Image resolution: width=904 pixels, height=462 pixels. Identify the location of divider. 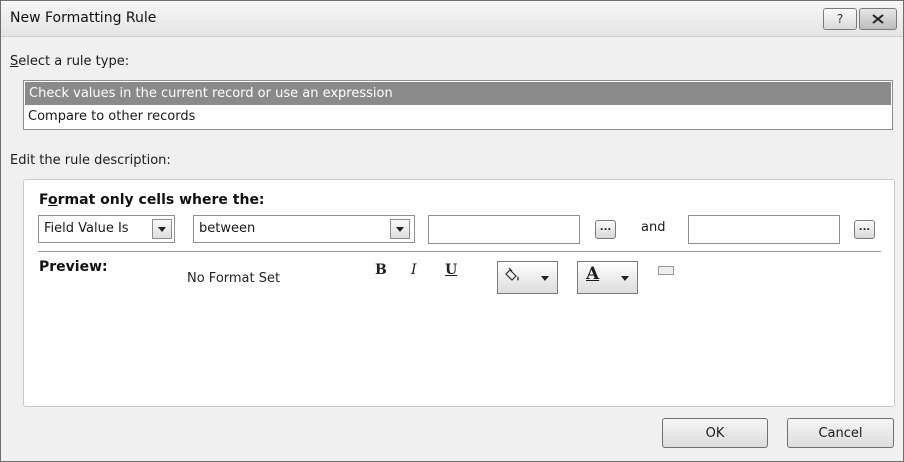
(459, 251).